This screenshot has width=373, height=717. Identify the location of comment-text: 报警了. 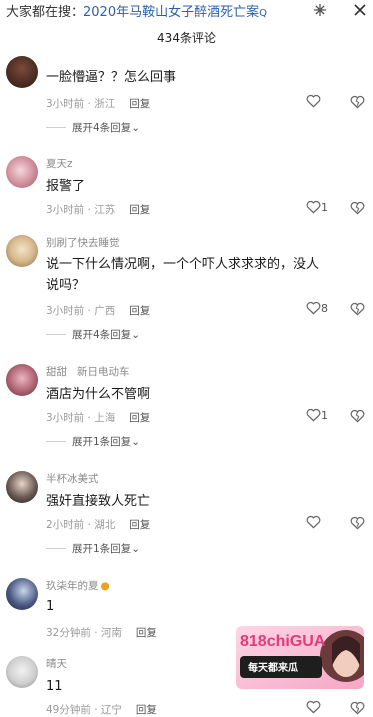
(66, 186).